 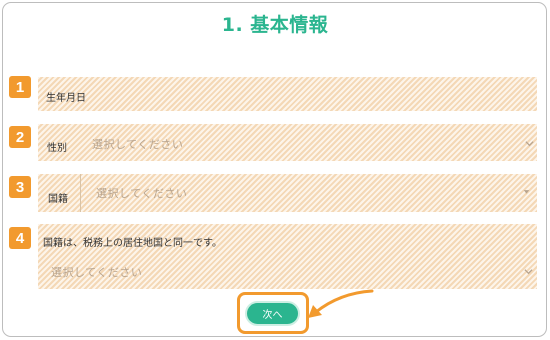 I want to click on nationality-select: 選択してください, so click(x=309, y=193).